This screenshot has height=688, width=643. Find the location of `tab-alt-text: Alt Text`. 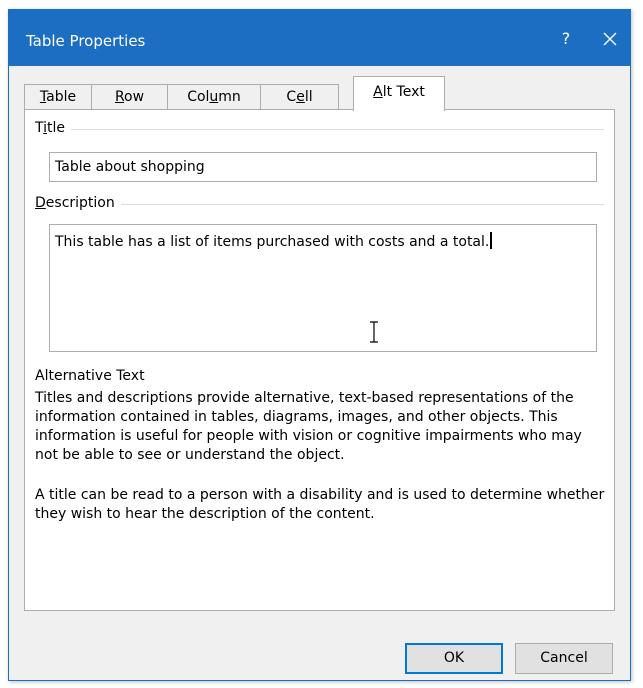

tab-alt-text: Alt Text is located at coordinates (399, 93).